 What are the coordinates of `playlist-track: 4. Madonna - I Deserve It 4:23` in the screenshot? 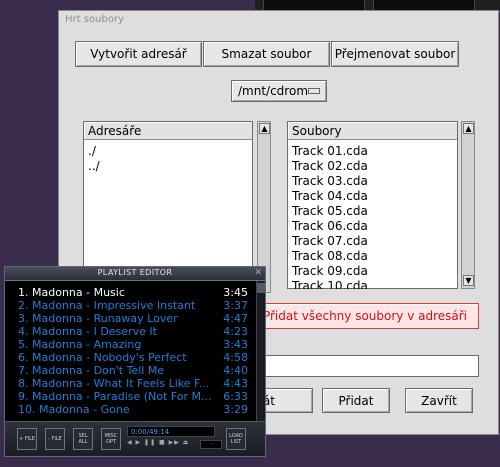 It's located at (133, 331).